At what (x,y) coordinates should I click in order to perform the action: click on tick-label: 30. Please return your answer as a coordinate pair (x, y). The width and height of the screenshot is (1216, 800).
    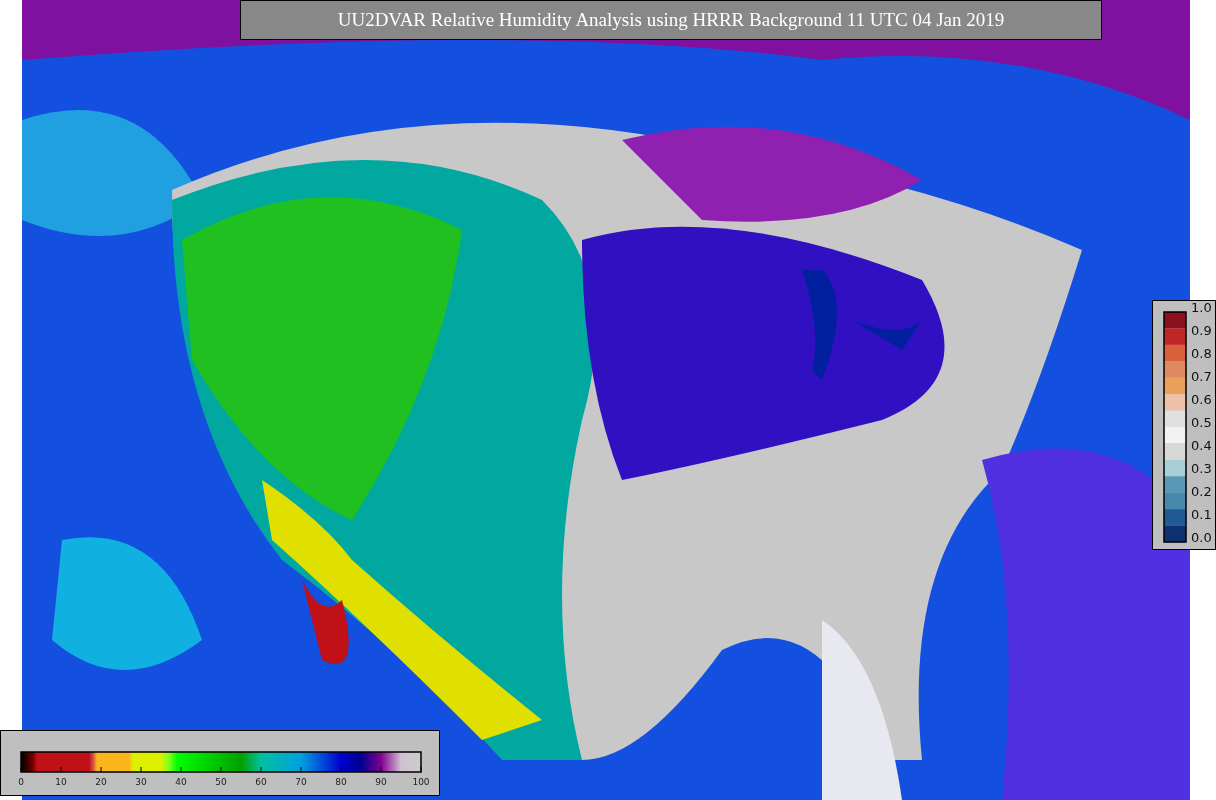
    Looking at the image, I should click on (141, 782).